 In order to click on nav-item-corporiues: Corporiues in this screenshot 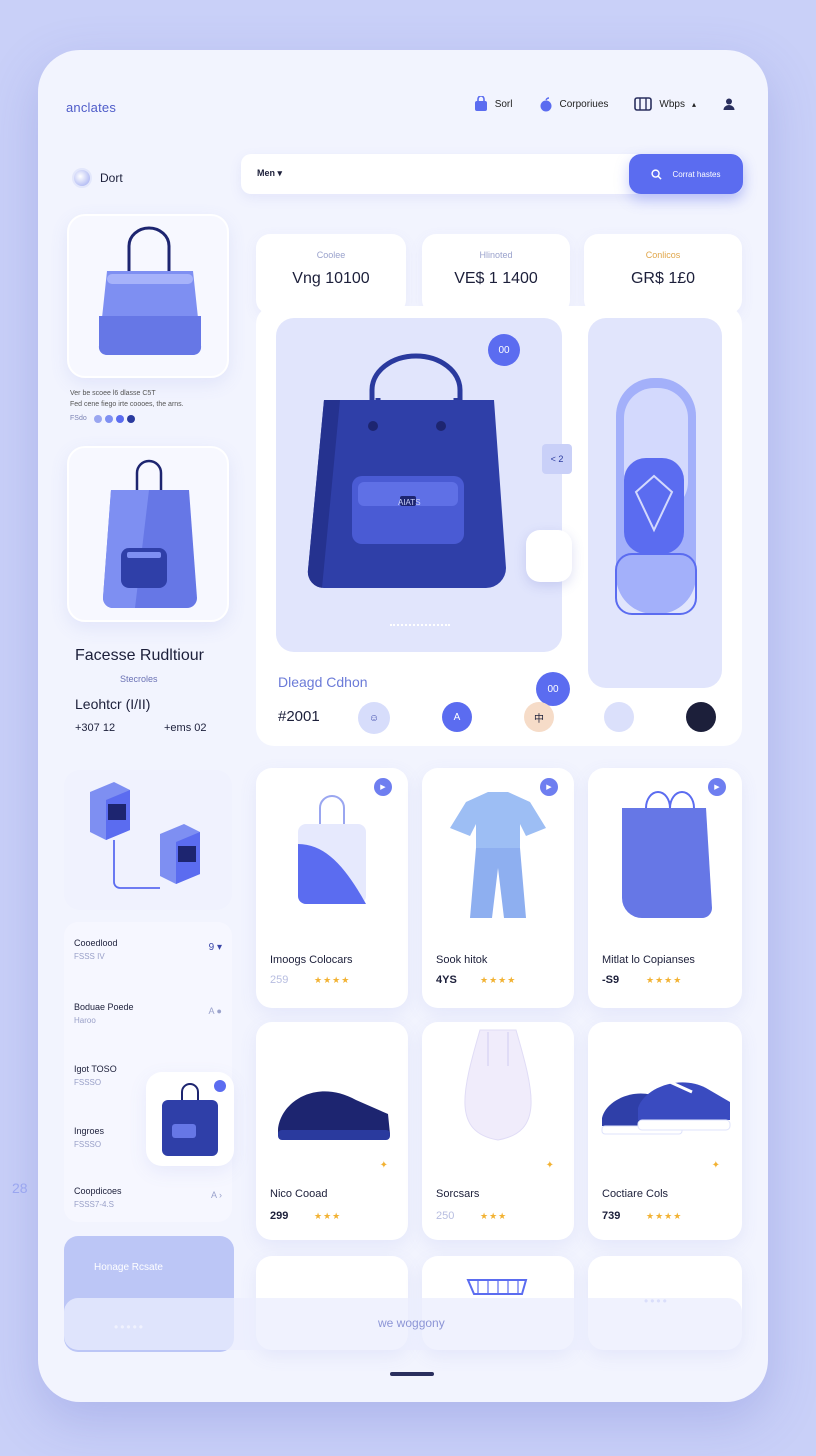, I will do `click(574, 104)`.